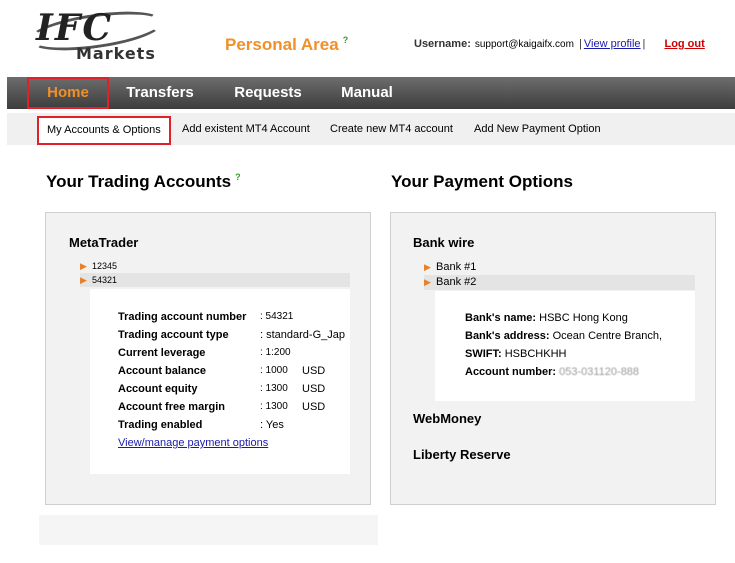 This screenshot has height=563, width=735. What do you see at coordinates (116, 53) in the screenshot?
I see `logo-subtext: Markets` at bounding box center [116, 53].